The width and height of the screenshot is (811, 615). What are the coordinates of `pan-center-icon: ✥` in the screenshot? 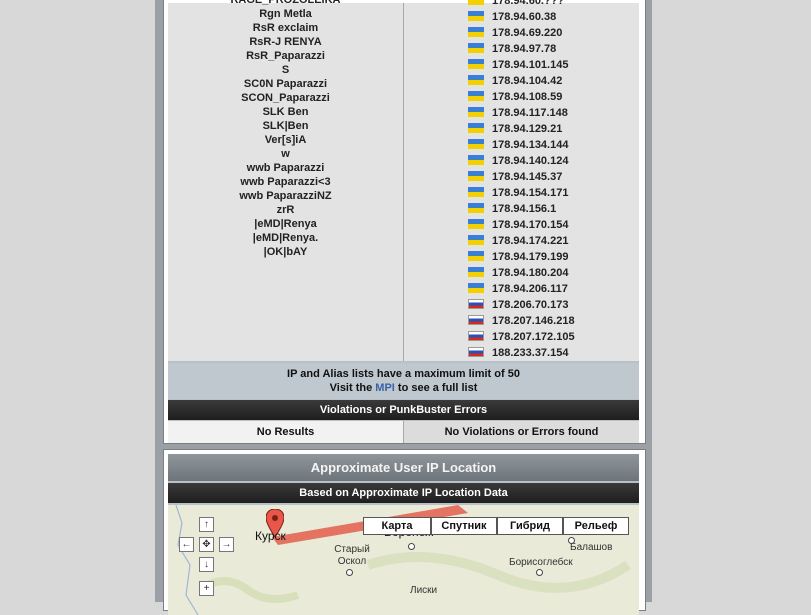 It's located at (206, 544).